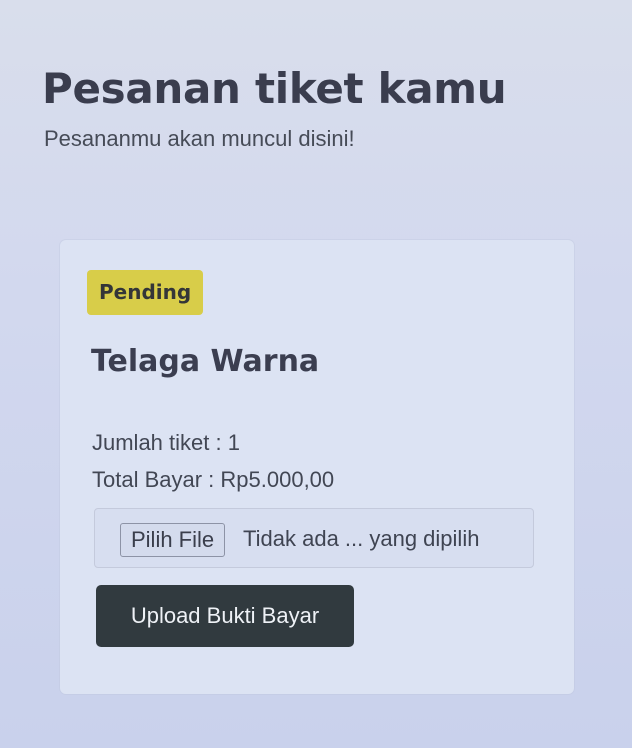 The height and width of the screenshot is (748, 632). What do you see at coordinates (361, 538) in the screenshot?
I see `file-status-text: Tidak ada ... yang dipilih` at bounding box center [361, 538].